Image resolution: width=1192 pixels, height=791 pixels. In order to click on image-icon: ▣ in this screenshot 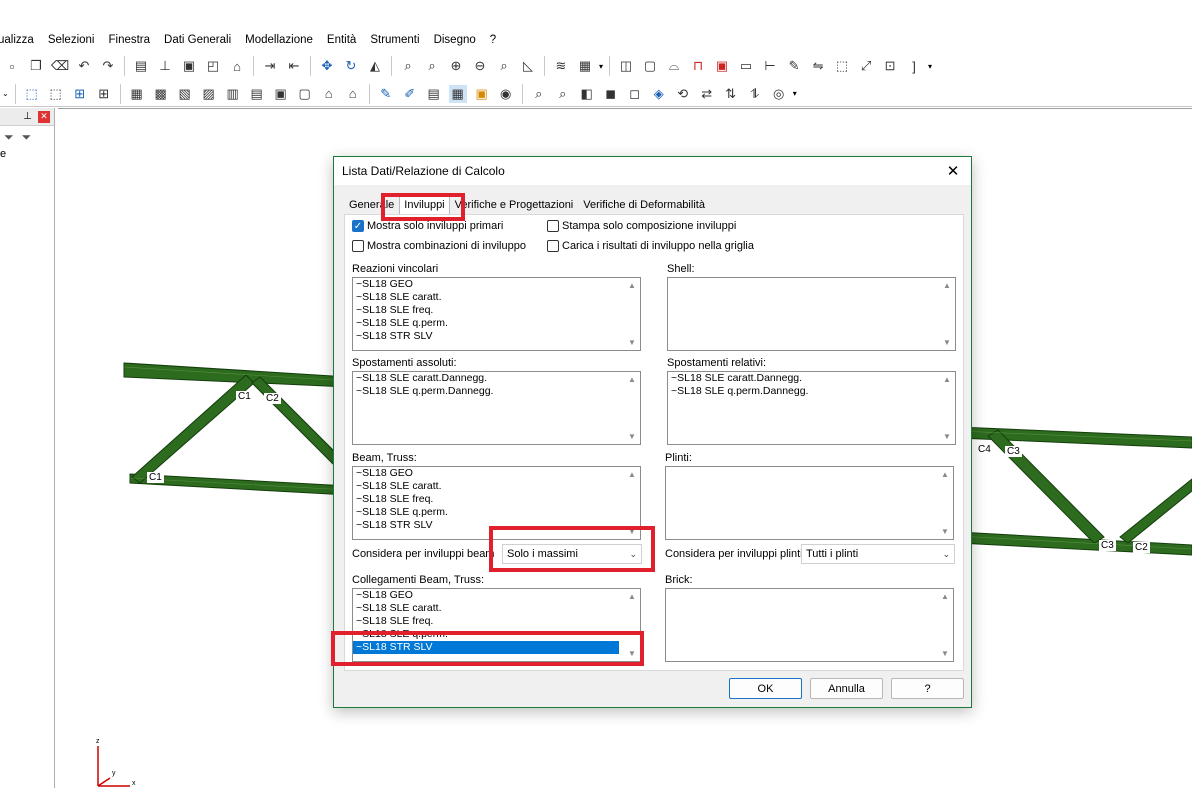, I will do `click(482, 94)`.